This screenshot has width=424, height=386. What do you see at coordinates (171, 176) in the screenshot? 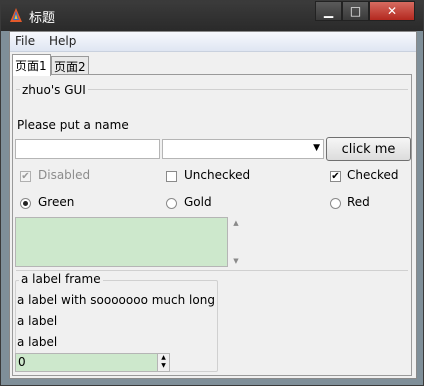
I see `unchecked-checkbox` at bounding box center [171, 176].